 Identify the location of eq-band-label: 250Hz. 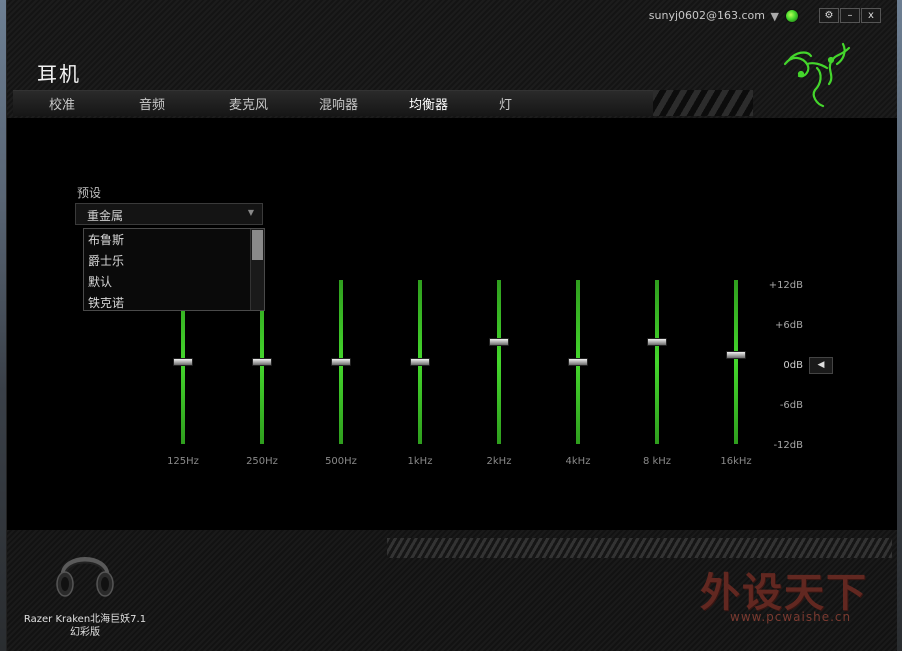
(262, 461).